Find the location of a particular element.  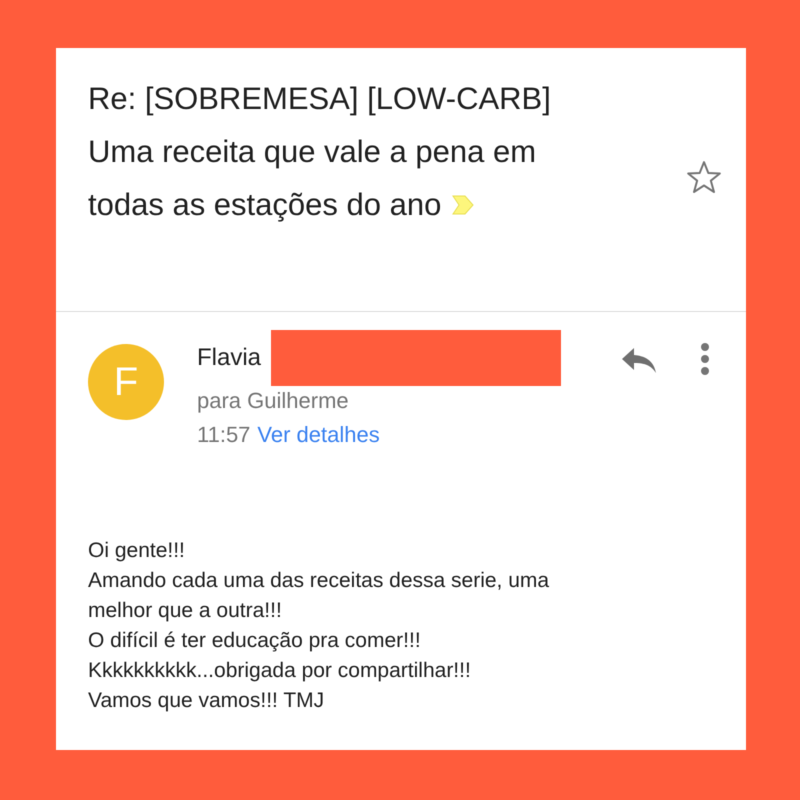

message-time: 11:57 is located at coordinates (223, 435).